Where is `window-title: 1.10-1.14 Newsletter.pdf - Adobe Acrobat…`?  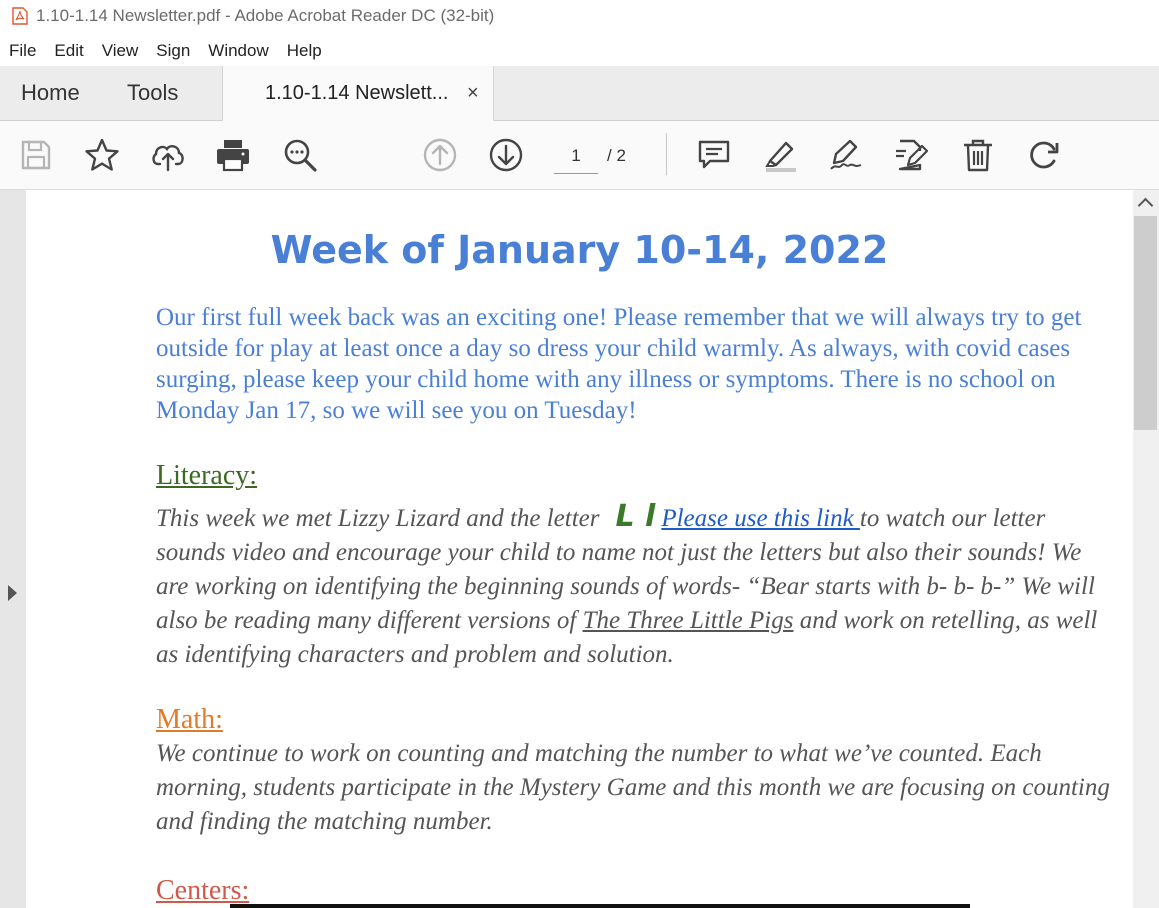
window-title: 1.10-1.14 Newsletter.pdf - Adobe Acrobat… is located at coordinates (265, 15).